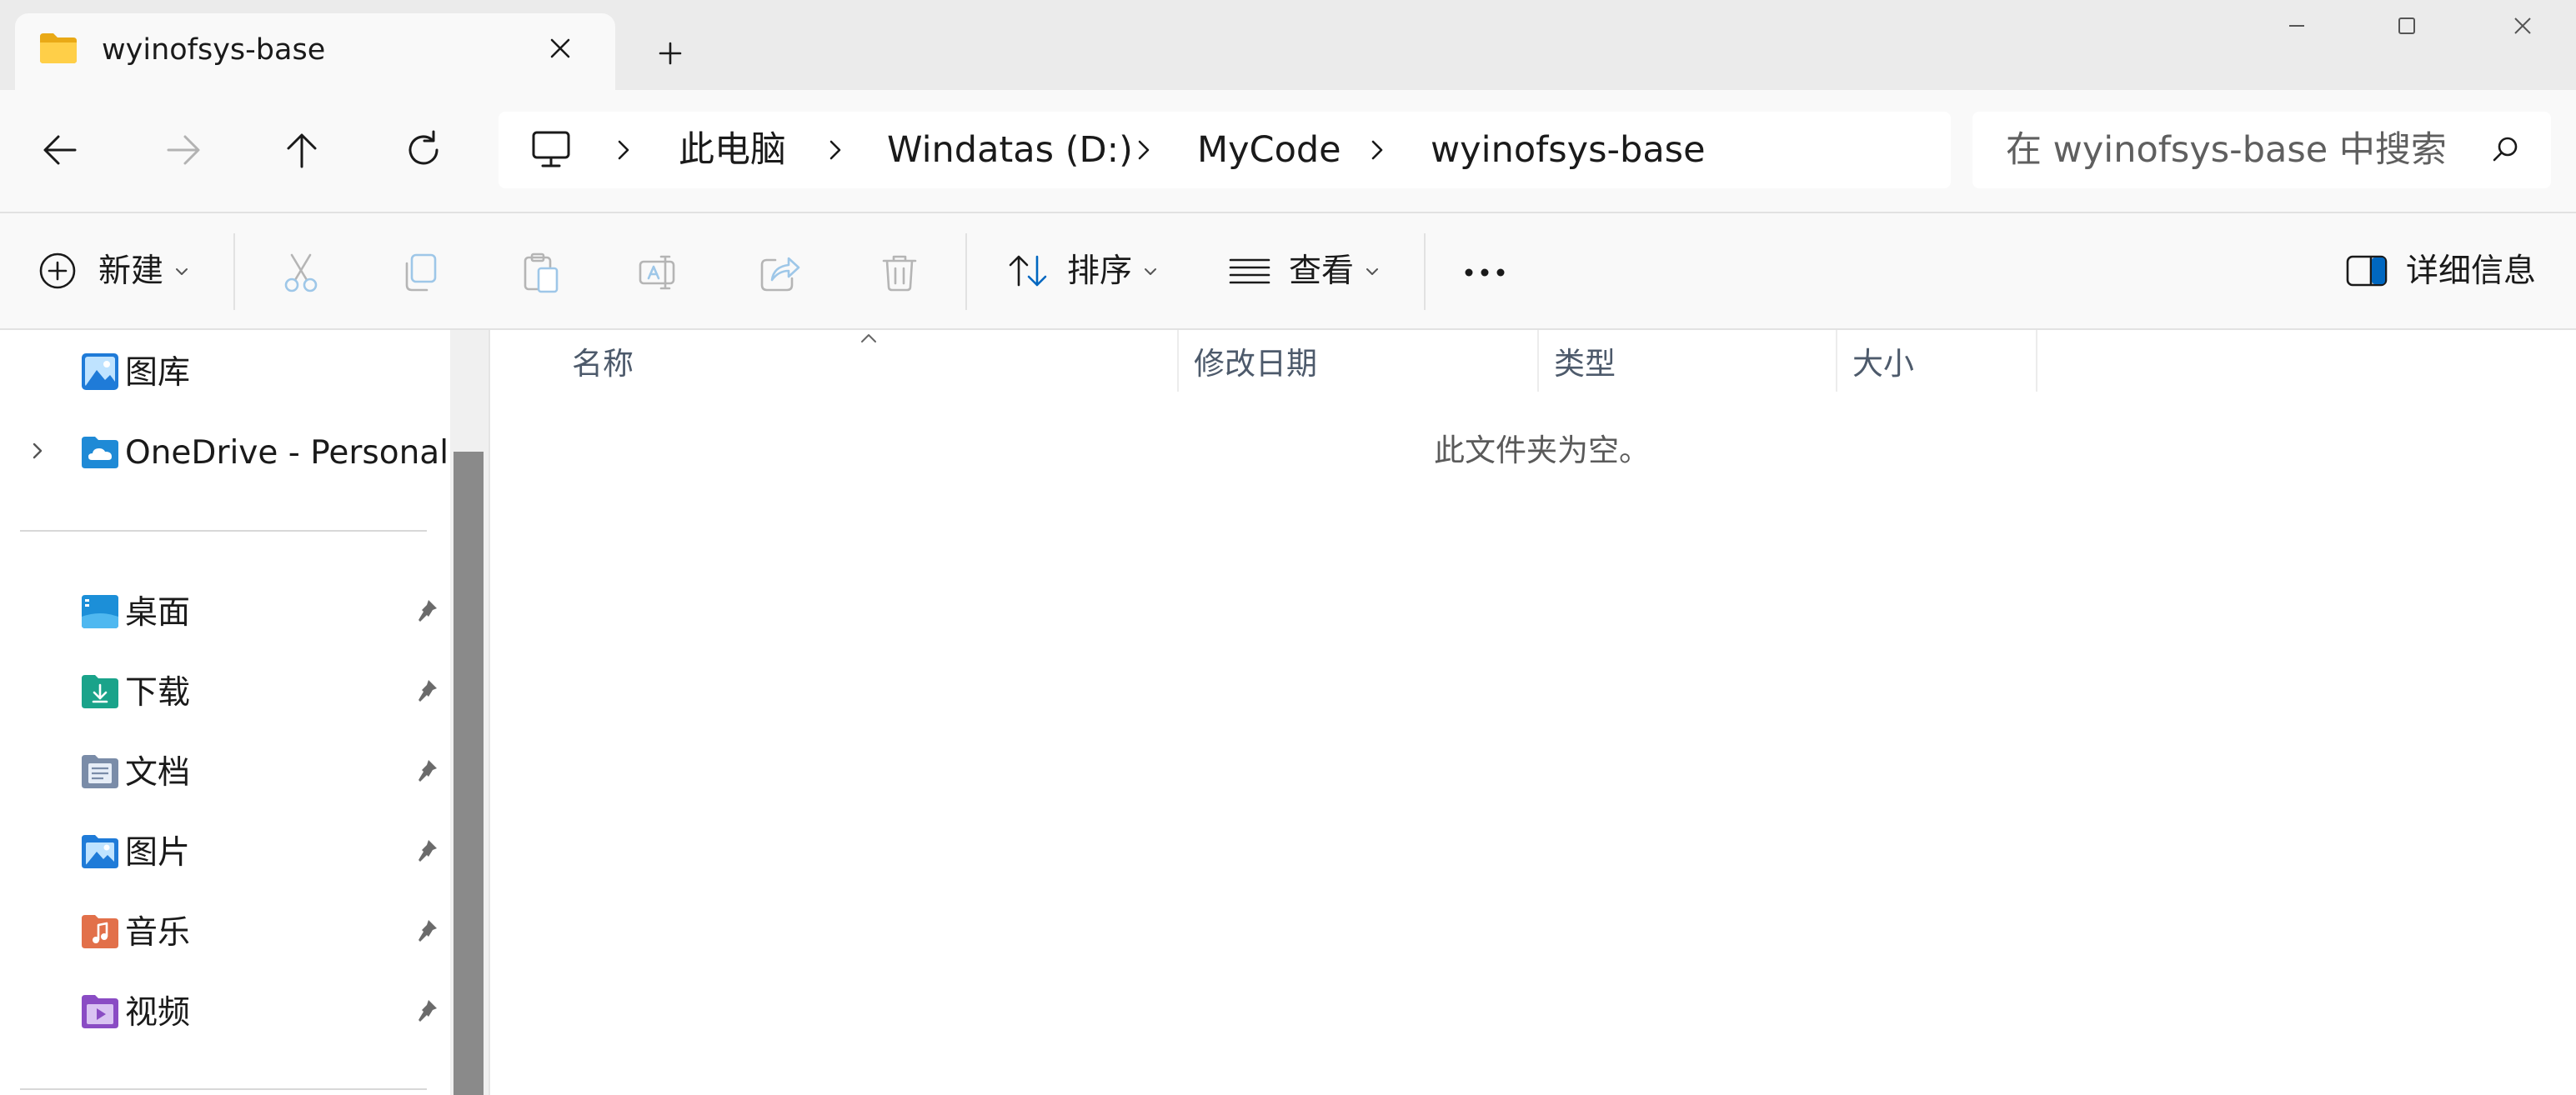  What do you see at coordinates (1269, 150) in the screenshot?
I see `breadcrumb-mycode: MyCode` at bounding box center [1269, 150].